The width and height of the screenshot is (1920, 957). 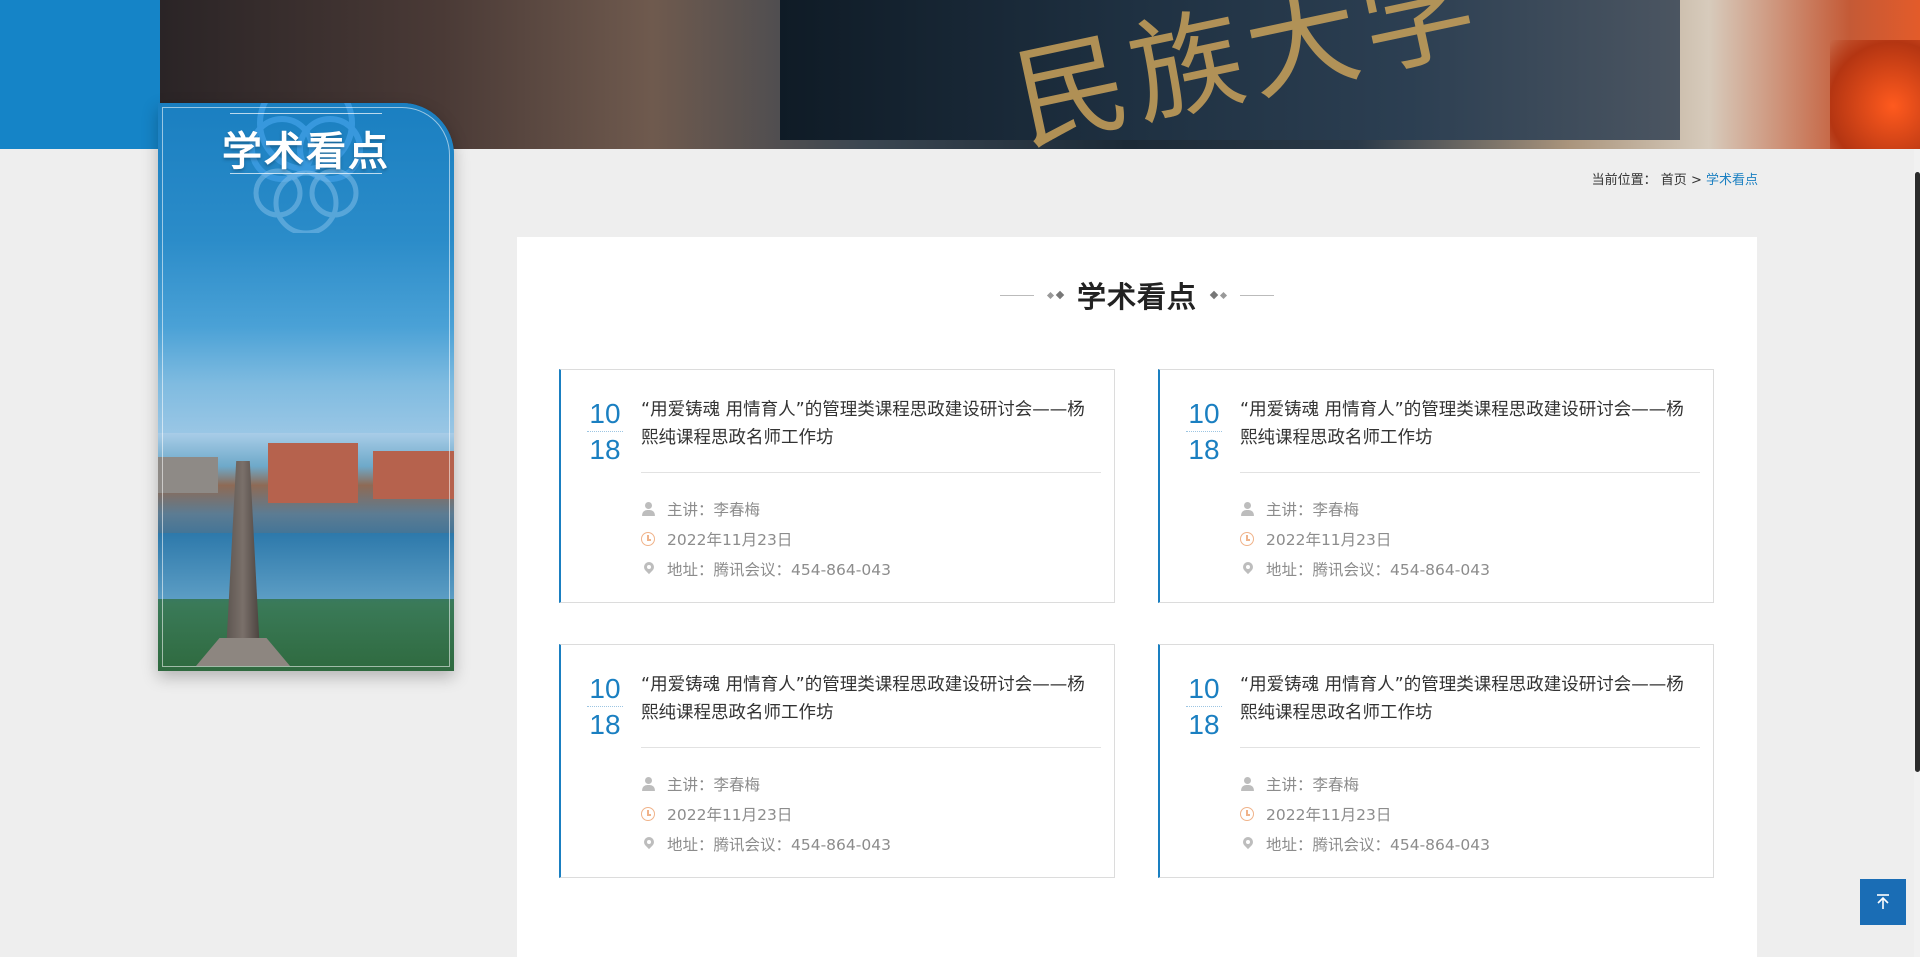 I want to click on page-scrollbar-thumb, so click(x=1917, y=472).